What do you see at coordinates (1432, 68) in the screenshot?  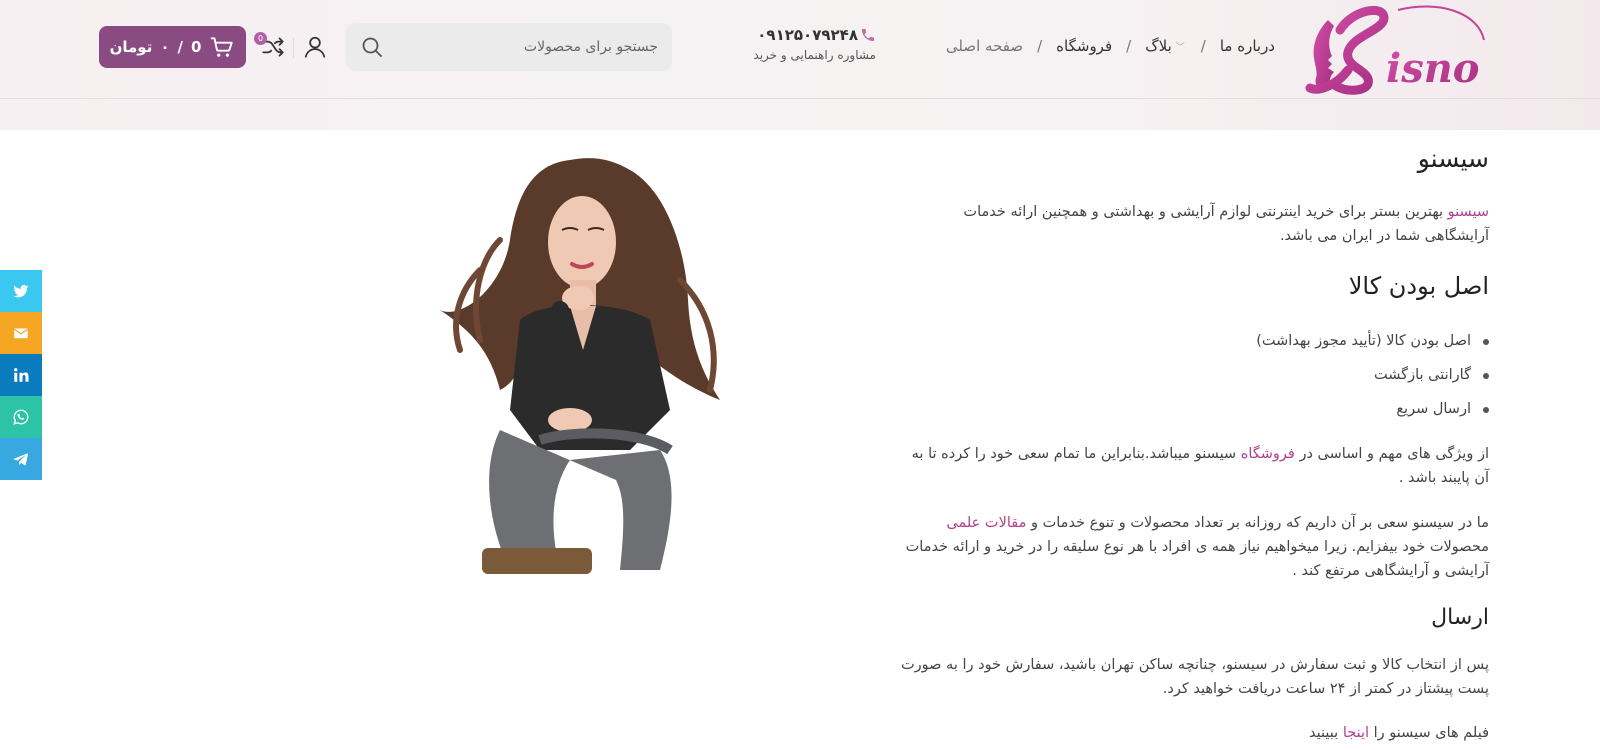 I see `svg-text: isno` at bounding box center [1432, 68].